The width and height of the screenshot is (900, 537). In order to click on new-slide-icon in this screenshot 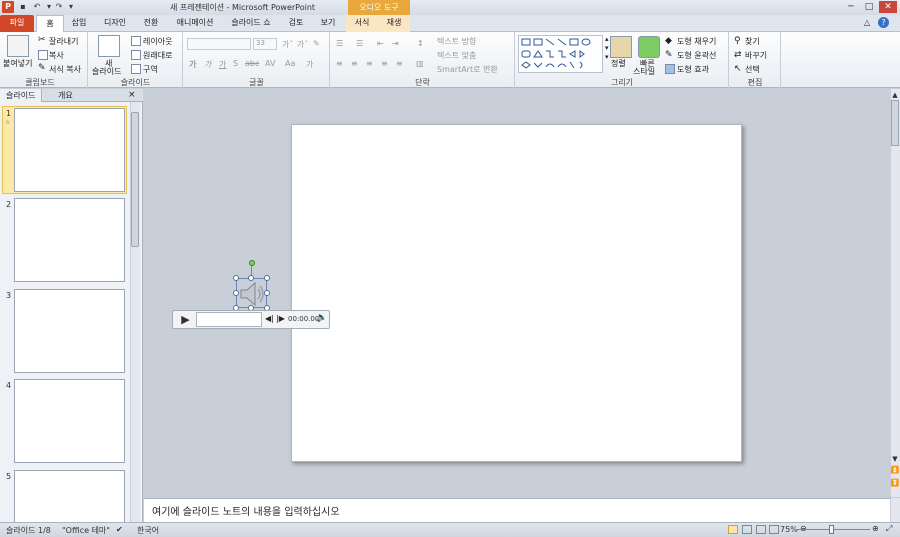, I will do `click(109, 46)`.